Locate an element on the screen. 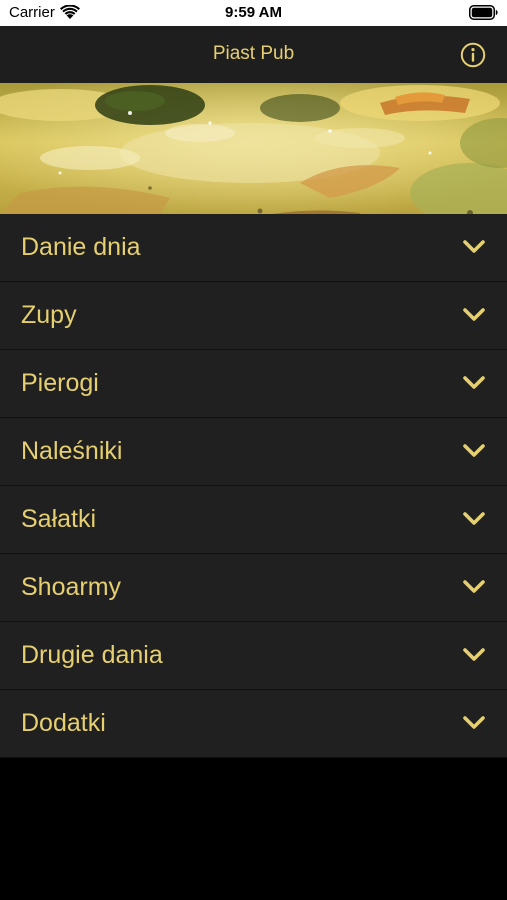 This screenshot has width=507, height=900. menu-row-danie-dnia: Danie dnia is located at coordinates (253, 248).